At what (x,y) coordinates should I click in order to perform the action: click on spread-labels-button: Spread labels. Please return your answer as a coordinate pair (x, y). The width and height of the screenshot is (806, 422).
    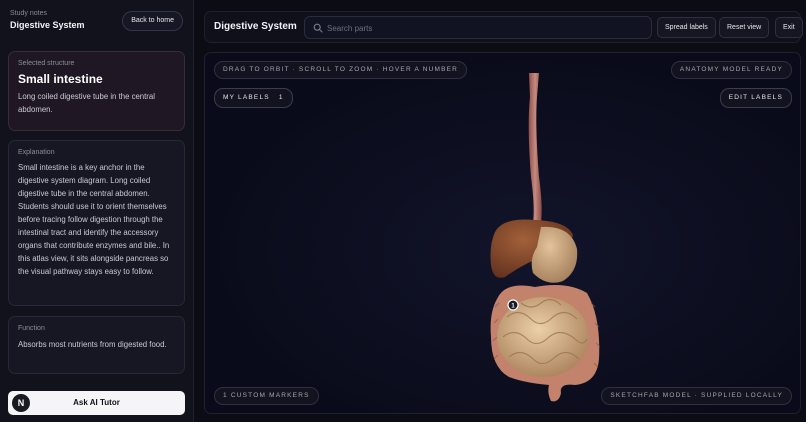
    Looking at the image, I should click on (686, 27).